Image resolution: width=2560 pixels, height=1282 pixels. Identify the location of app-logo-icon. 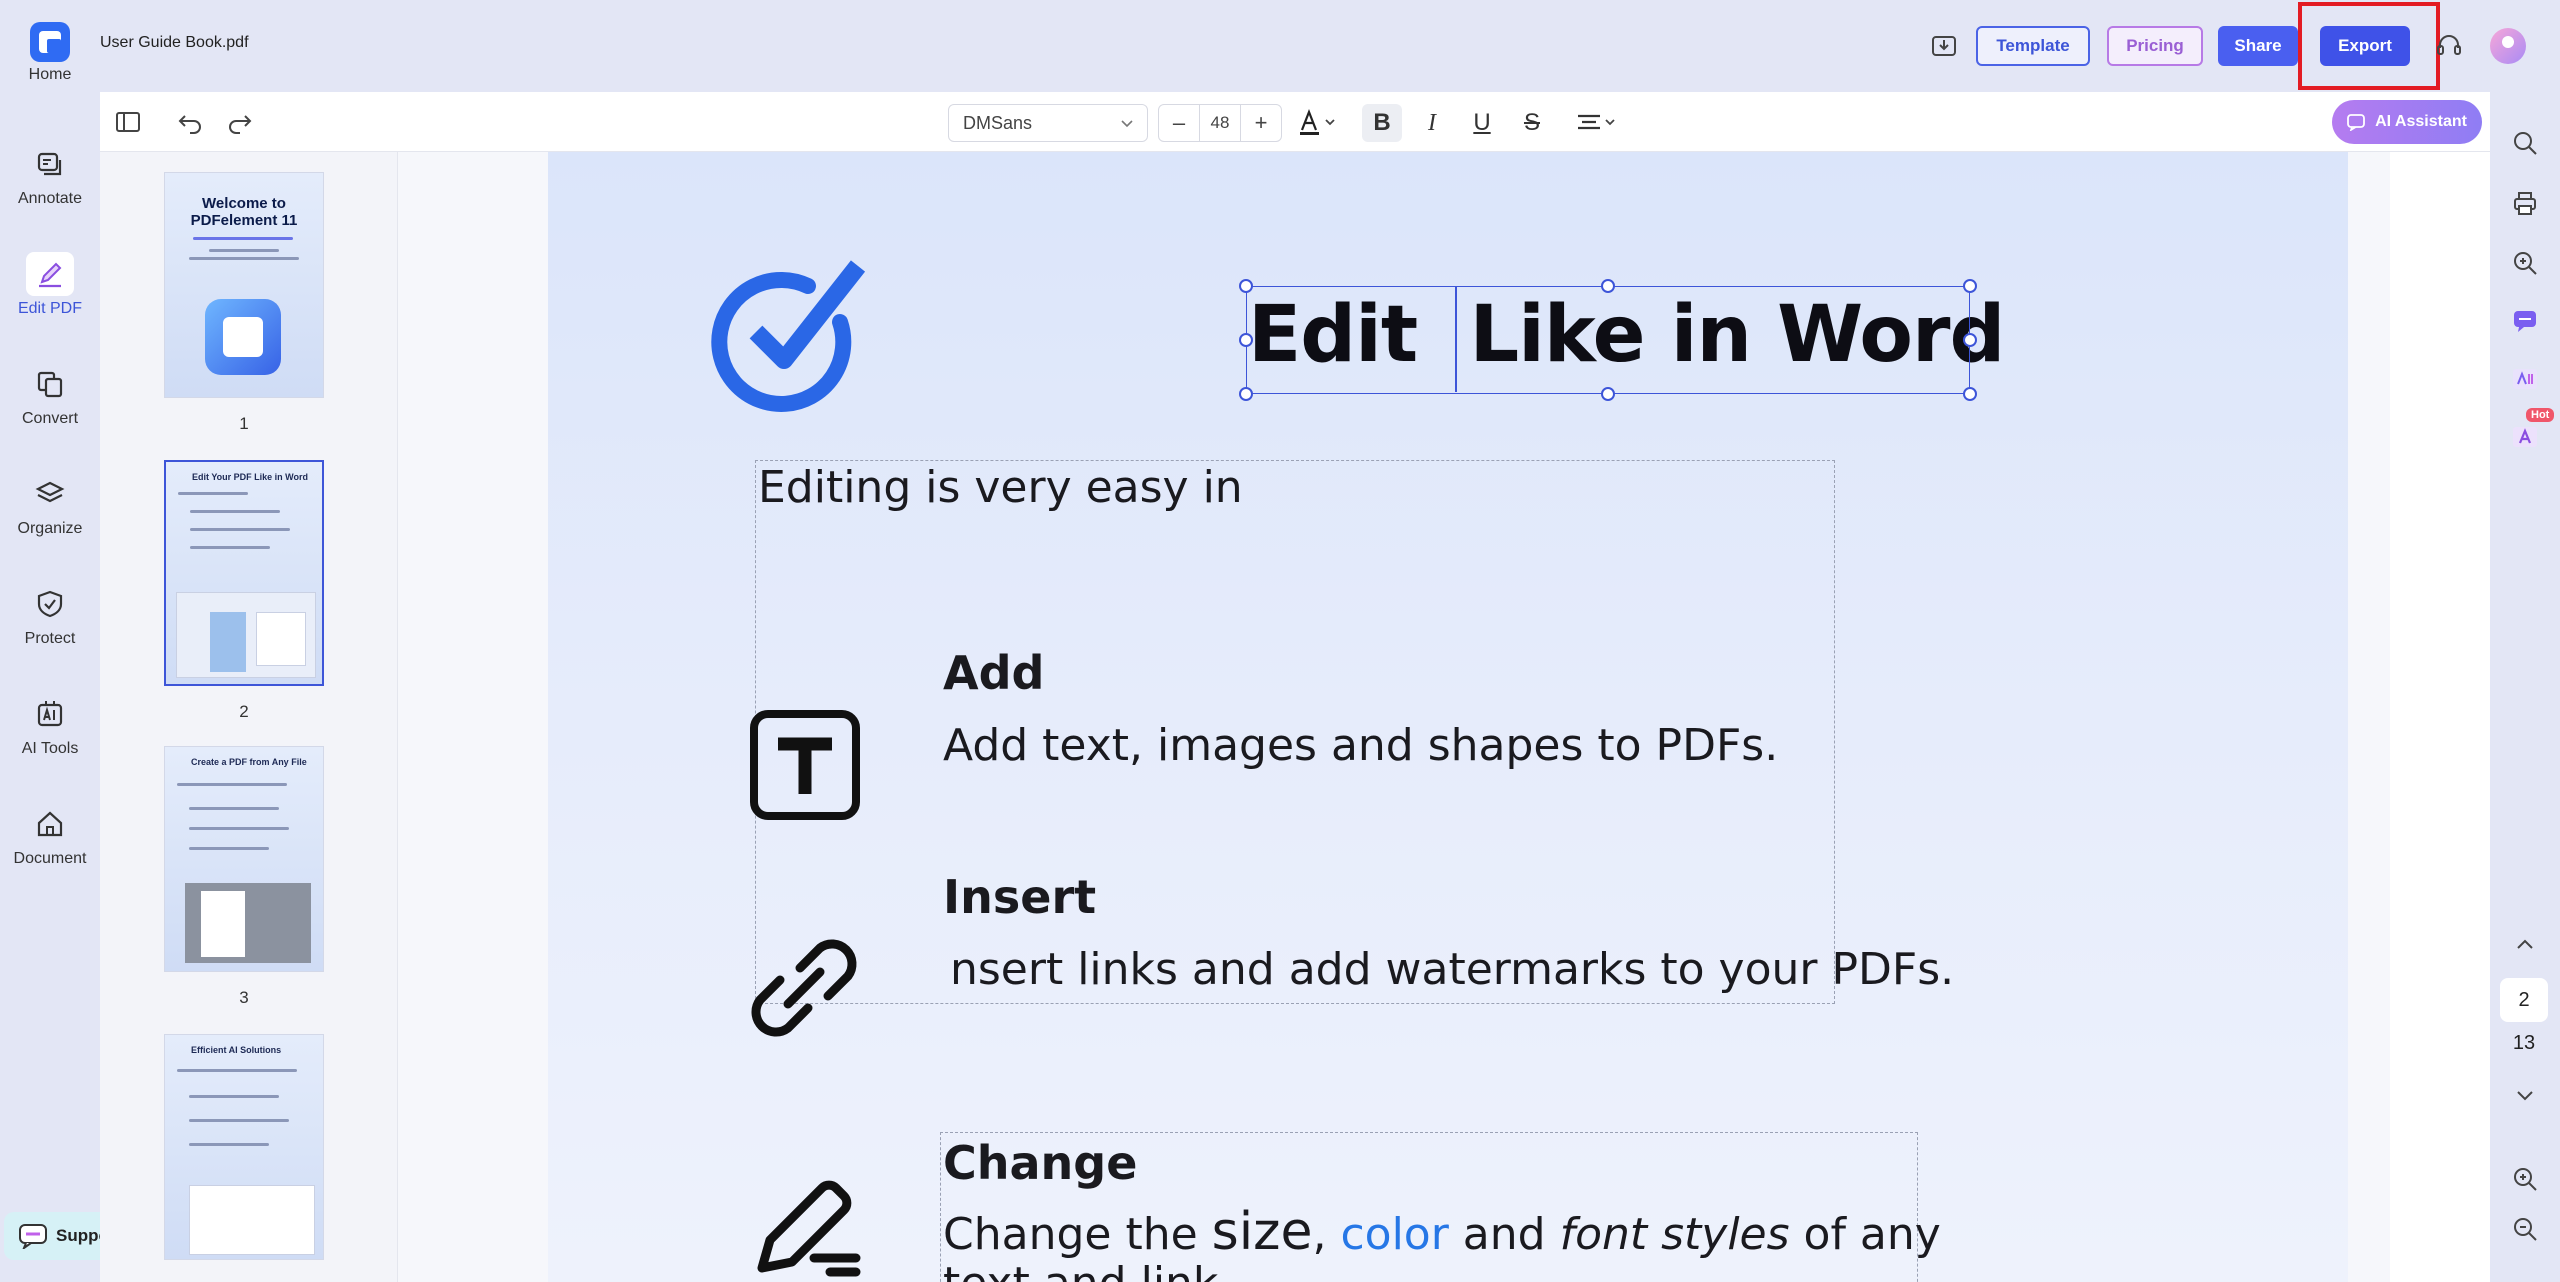
(50, 42).